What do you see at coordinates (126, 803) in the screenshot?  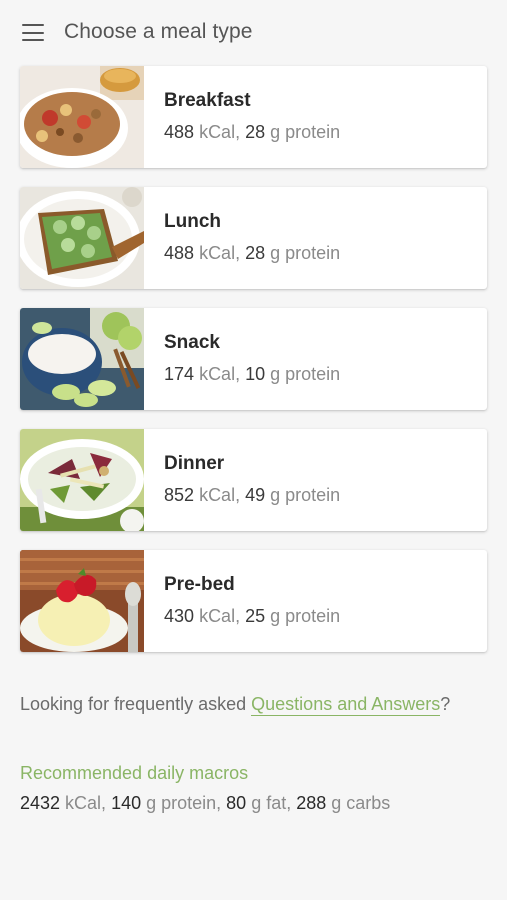 I see `daily-protein-value: 140` at bounding box center [126, 803].